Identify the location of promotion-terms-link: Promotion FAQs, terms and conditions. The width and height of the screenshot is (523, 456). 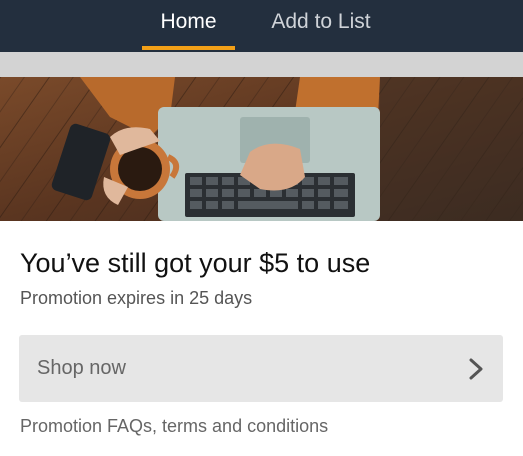
(174, 426).